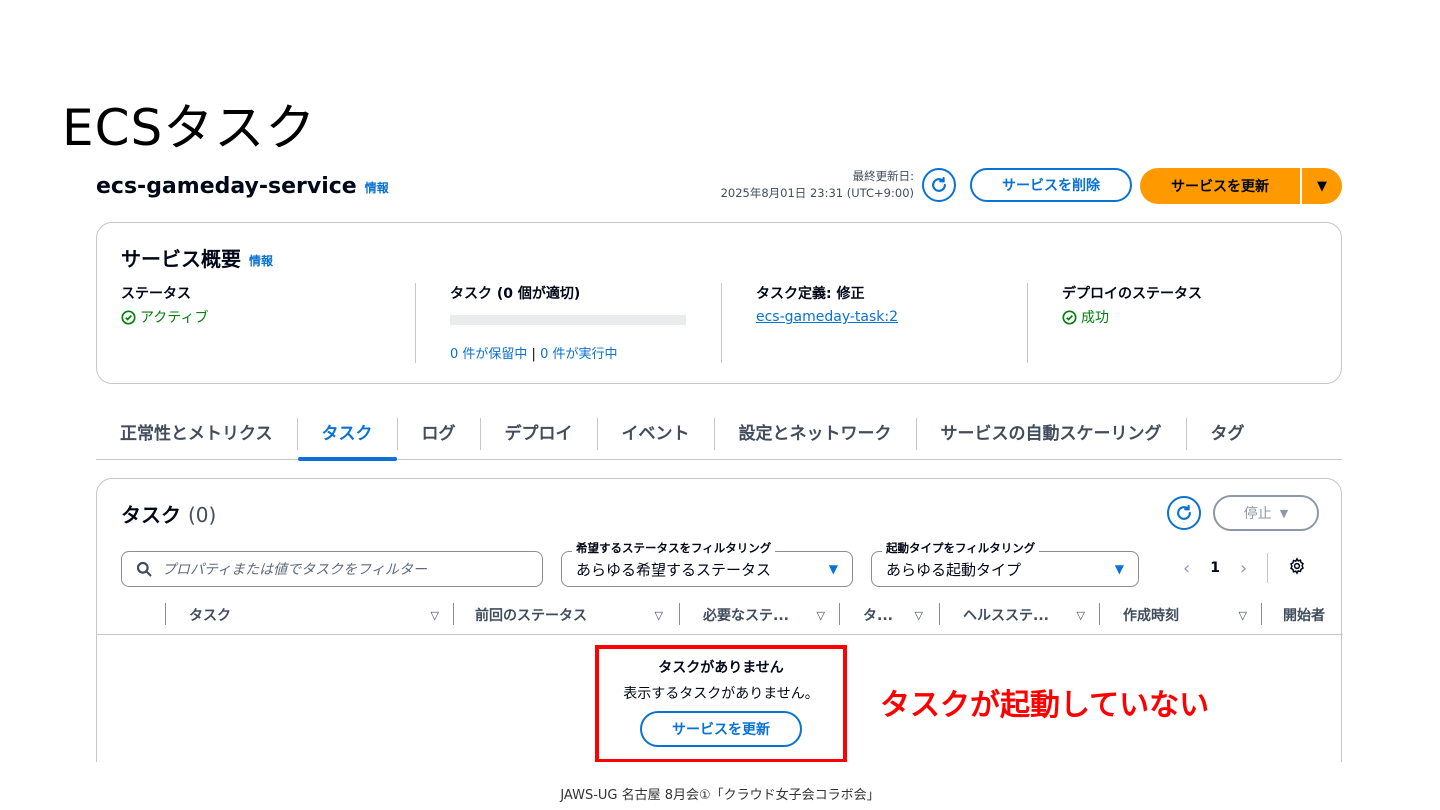 This screenshot has height=810, width=1440. I want to click on tab-logs: ログ, so click(439, 437).